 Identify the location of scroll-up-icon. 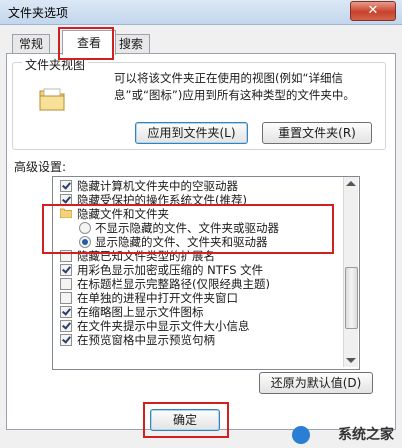
(351, 183).